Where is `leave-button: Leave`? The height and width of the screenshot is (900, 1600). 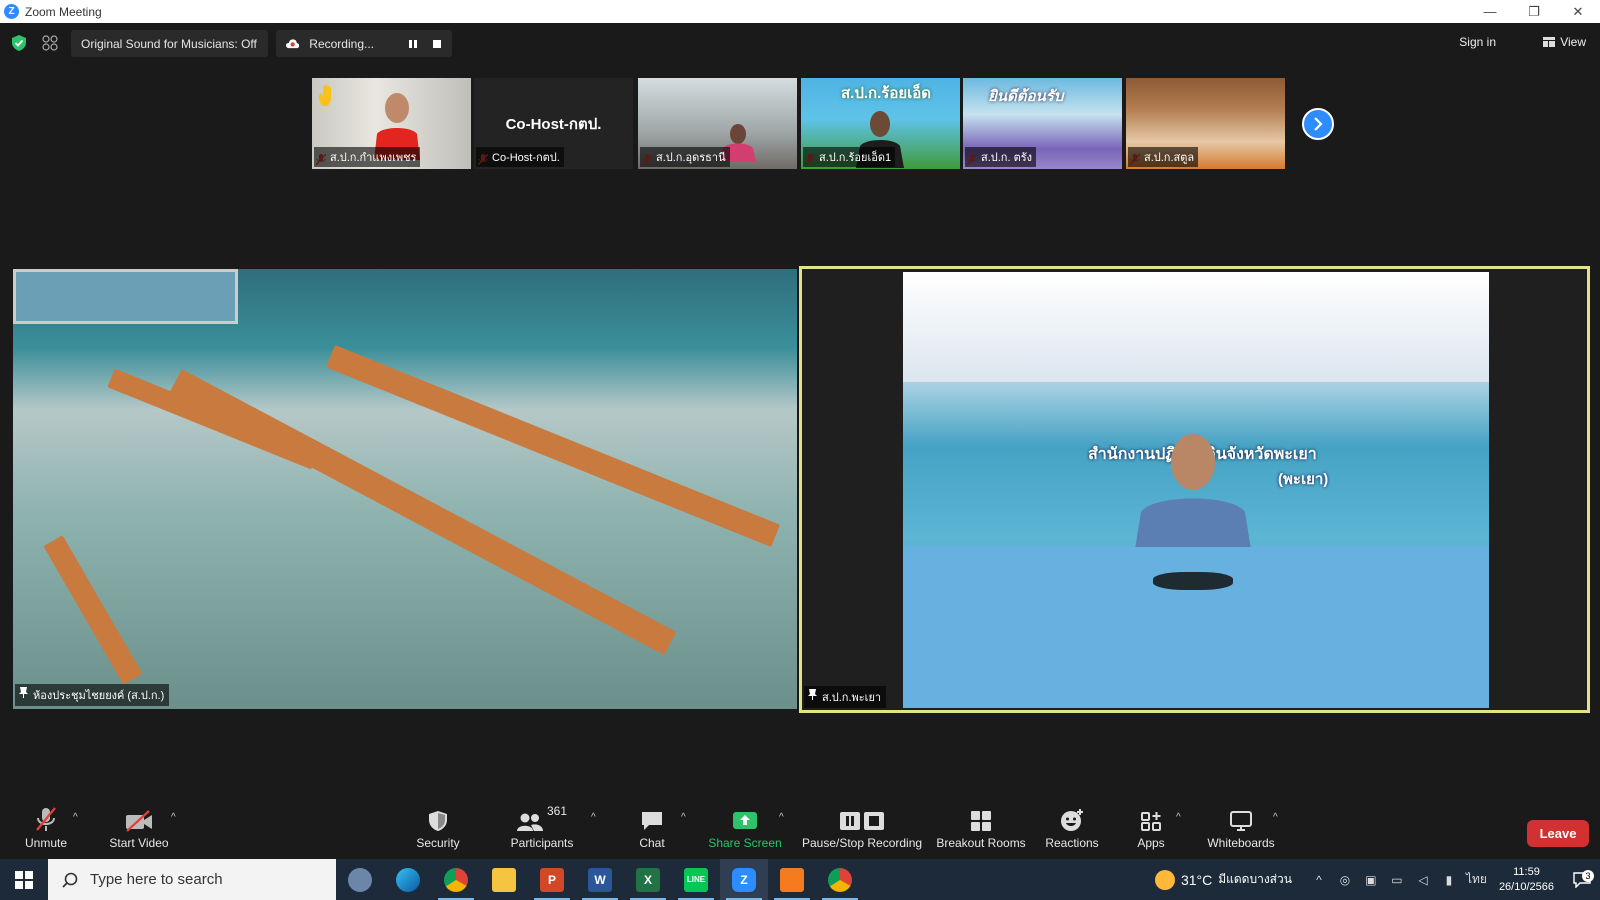 leave-button: Leave is located at coordinates (1558, 833).